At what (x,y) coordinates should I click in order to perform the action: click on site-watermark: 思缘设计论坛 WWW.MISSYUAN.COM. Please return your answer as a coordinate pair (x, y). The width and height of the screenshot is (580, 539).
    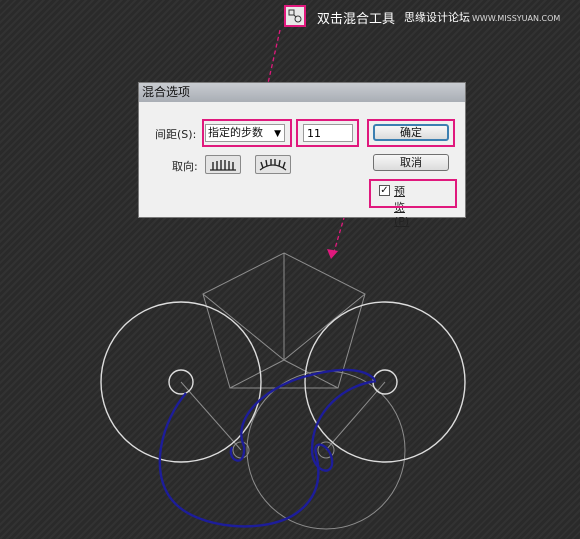
    Looking at the image, I should click on (482, 17).